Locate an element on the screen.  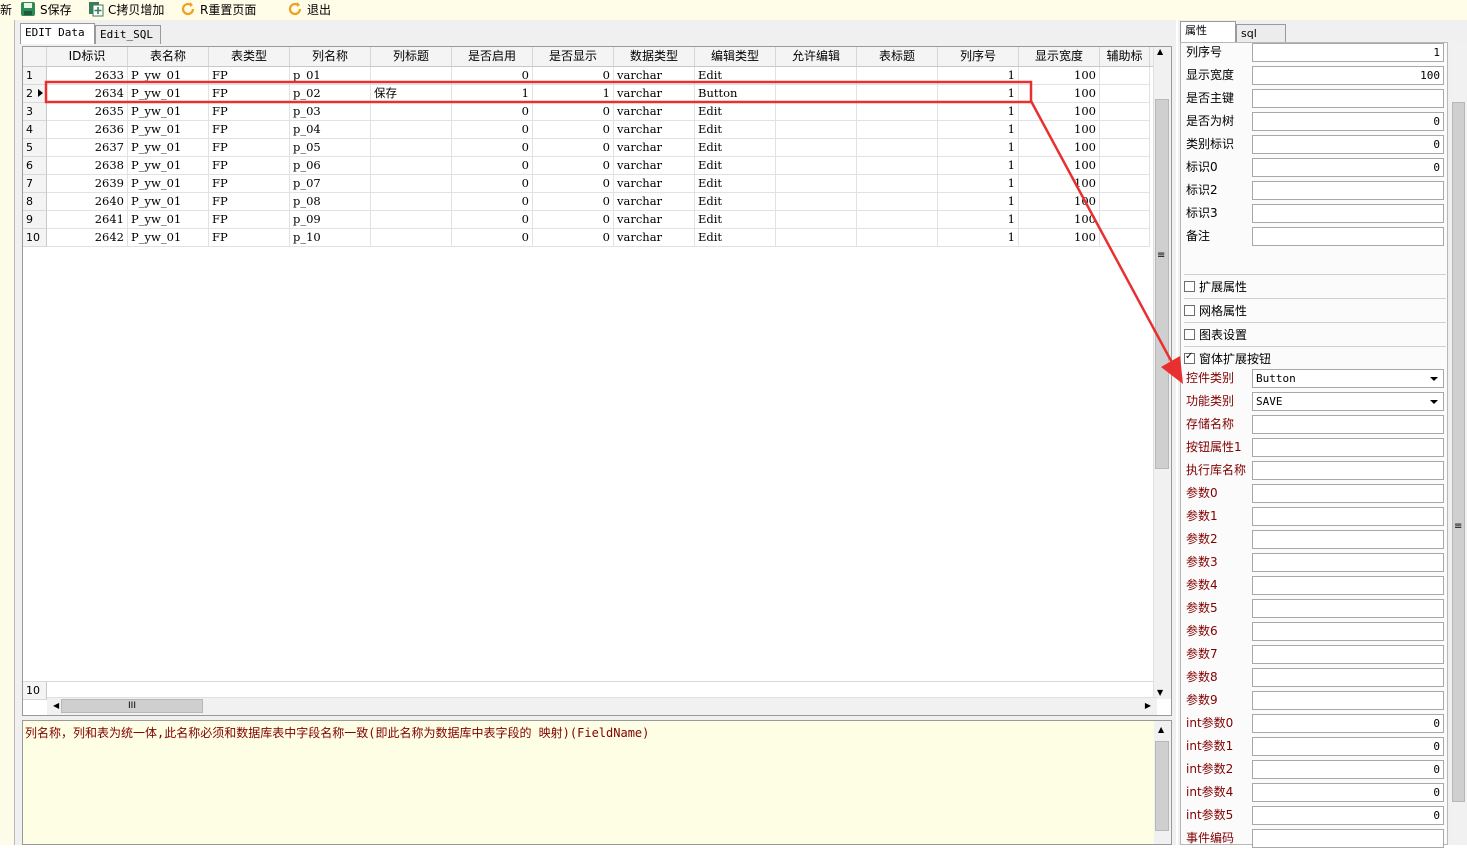
property-input: 100 is located at coordinates (1348, 75).